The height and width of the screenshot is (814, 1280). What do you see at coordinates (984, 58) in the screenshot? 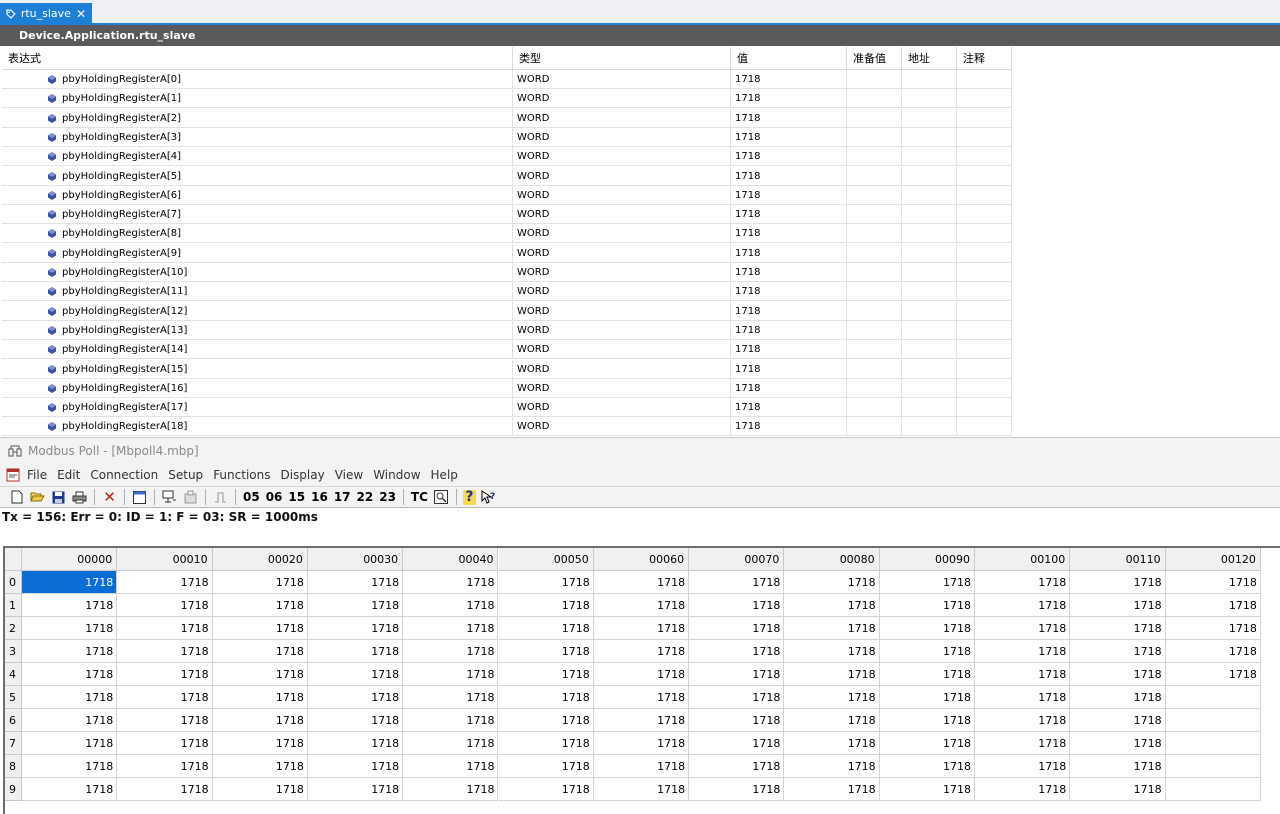
I see `col-header-comment: 注释` at bounding box center [984, 58].